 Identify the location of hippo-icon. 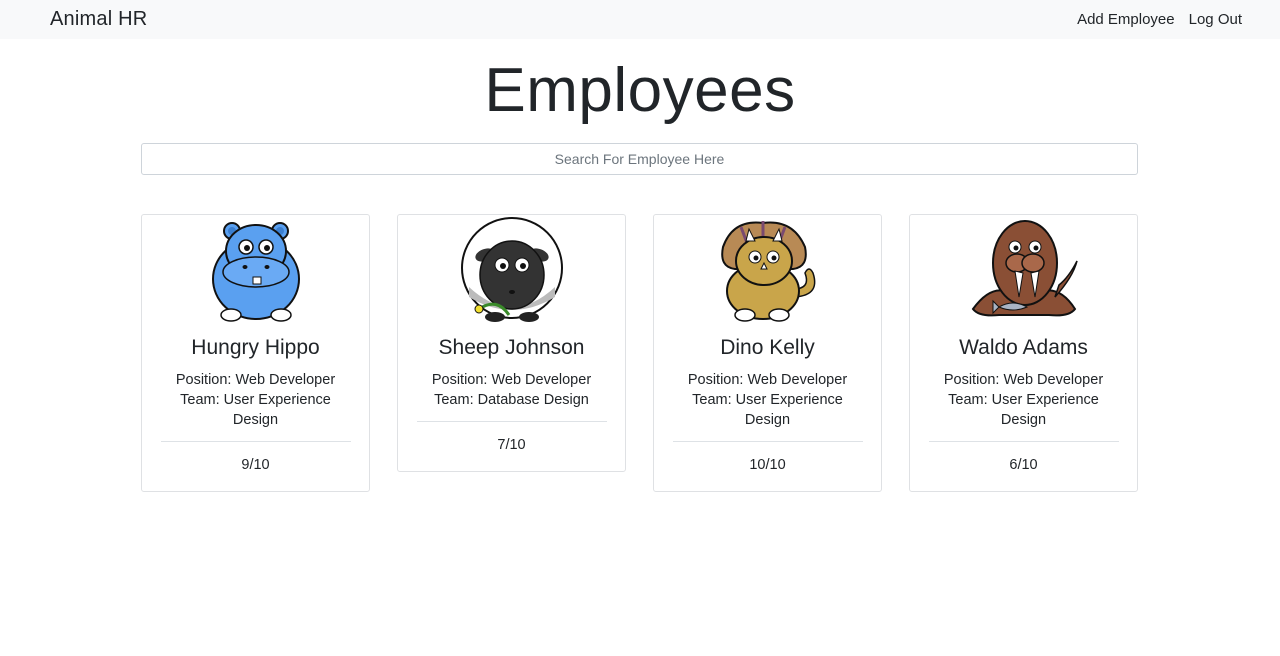
(255, 272).